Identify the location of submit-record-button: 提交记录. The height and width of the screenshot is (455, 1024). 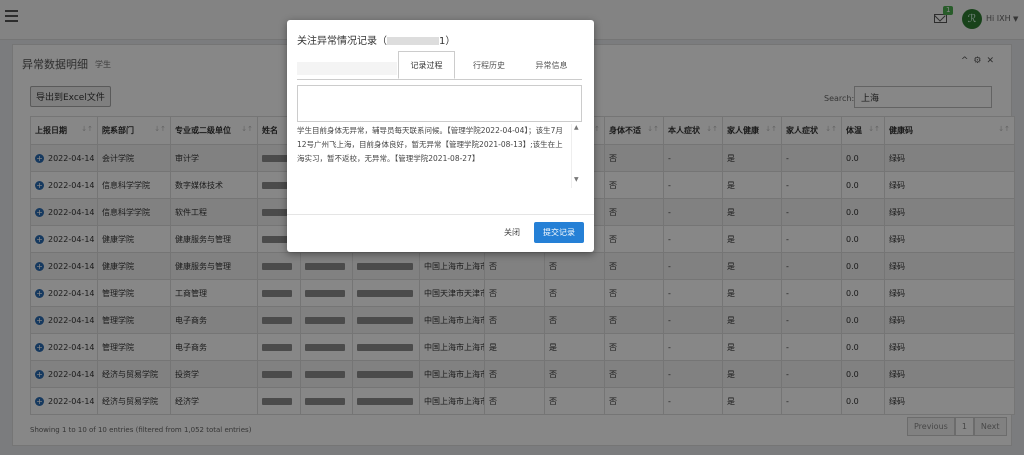
(559, 232).